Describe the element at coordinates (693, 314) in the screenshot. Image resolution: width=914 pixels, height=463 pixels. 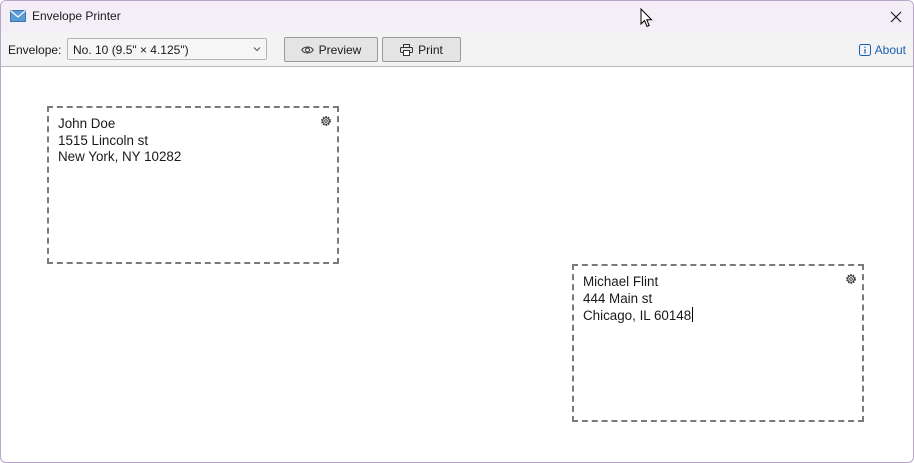
I see `text-caret` at that location.